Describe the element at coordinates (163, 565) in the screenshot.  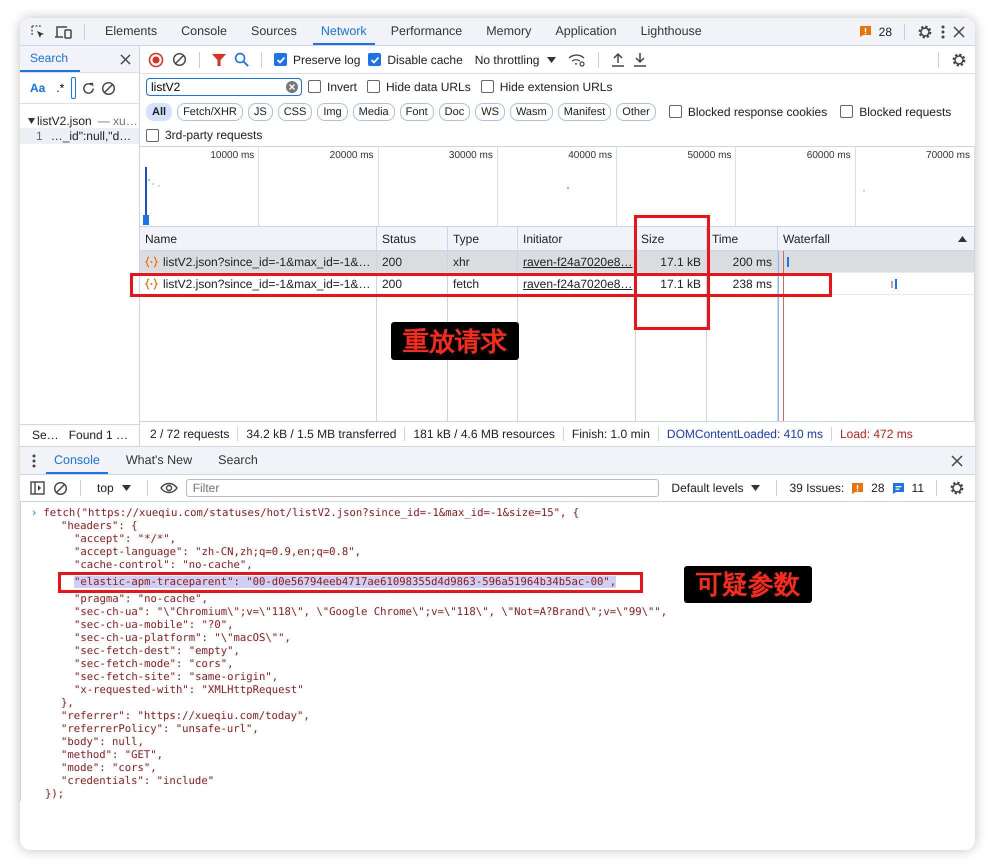
I see `code-line: "cache-control": "no-cache",` at that location.